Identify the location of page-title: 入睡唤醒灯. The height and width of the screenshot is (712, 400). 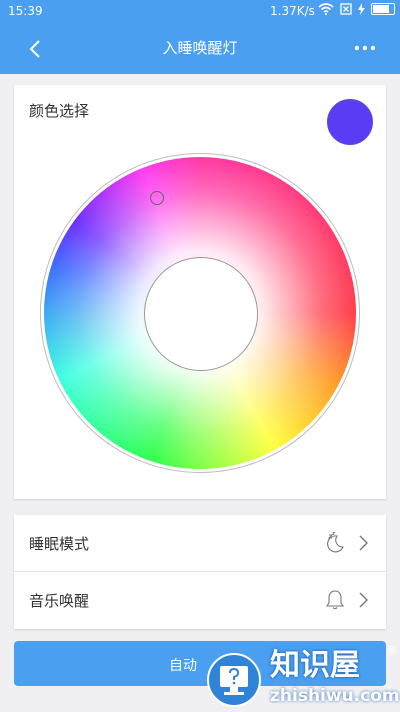
(200, 48).